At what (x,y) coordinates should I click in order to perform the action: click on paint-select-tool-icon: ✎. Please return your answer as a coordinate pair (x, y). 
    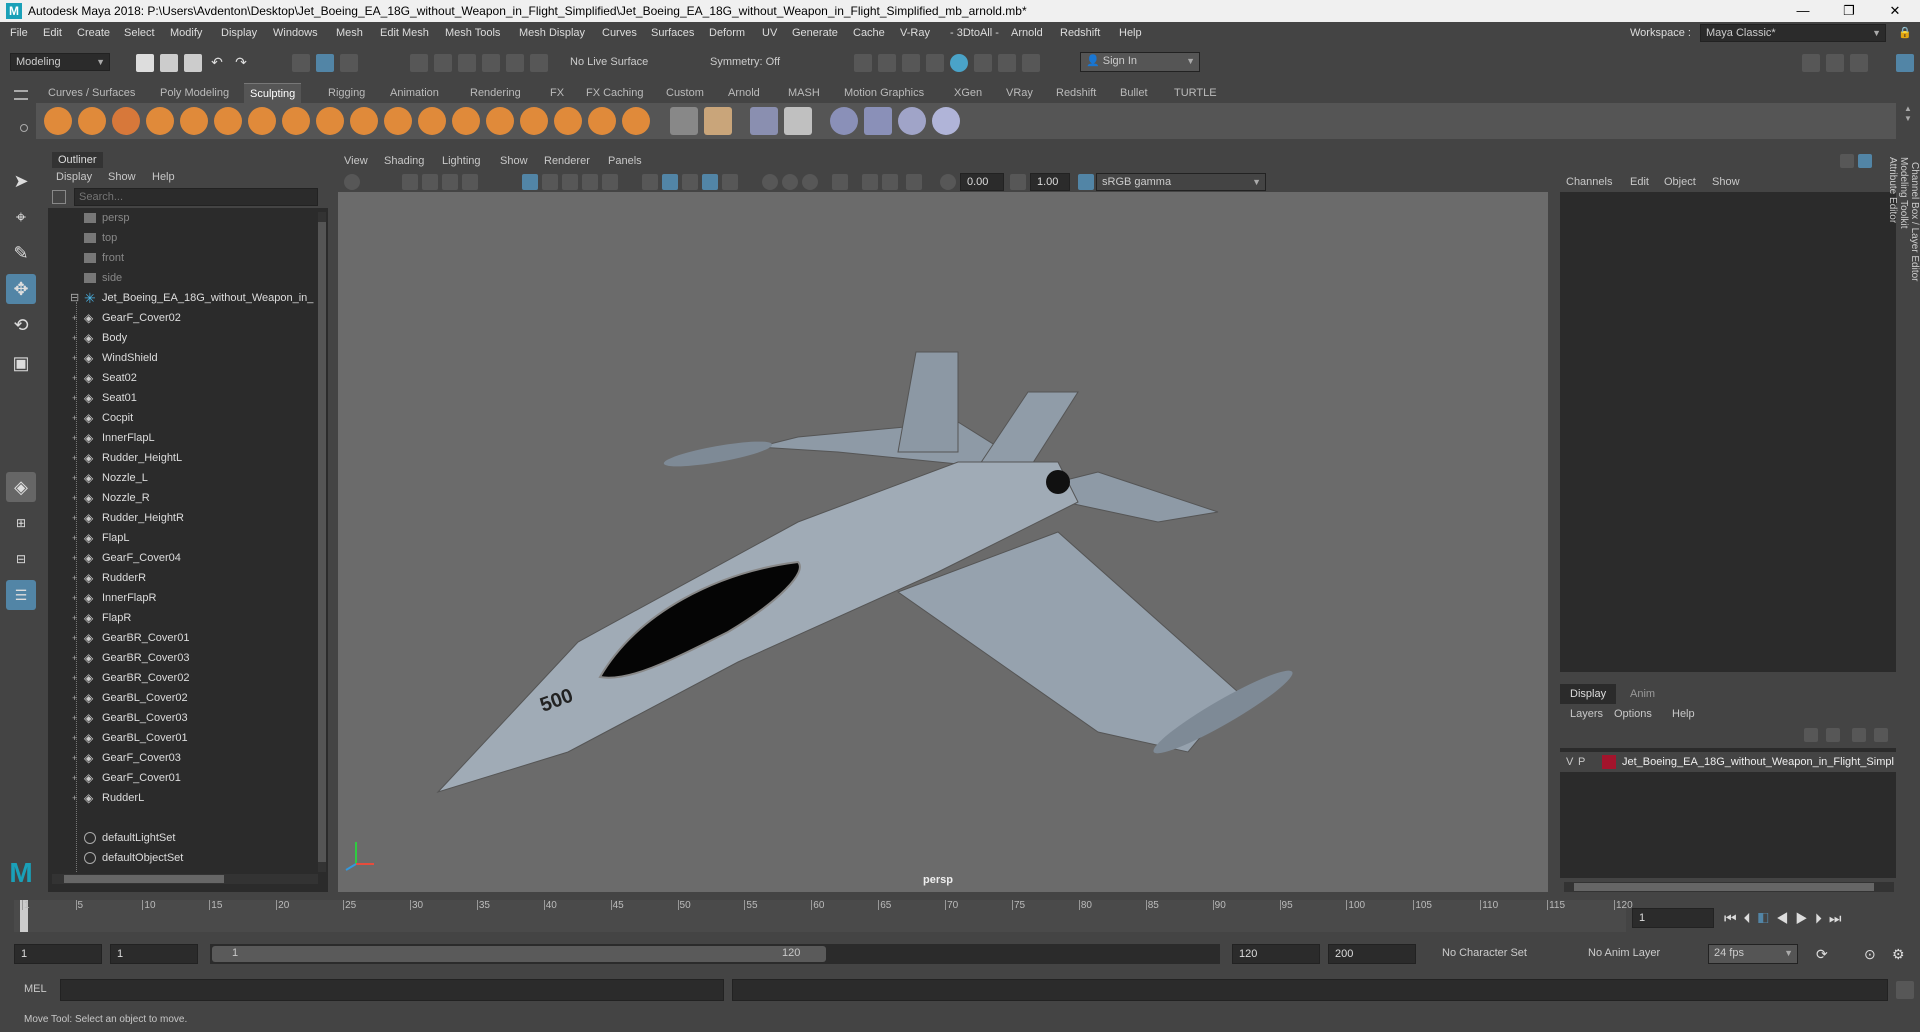
    Looking at the image, I should click on (21, 253).